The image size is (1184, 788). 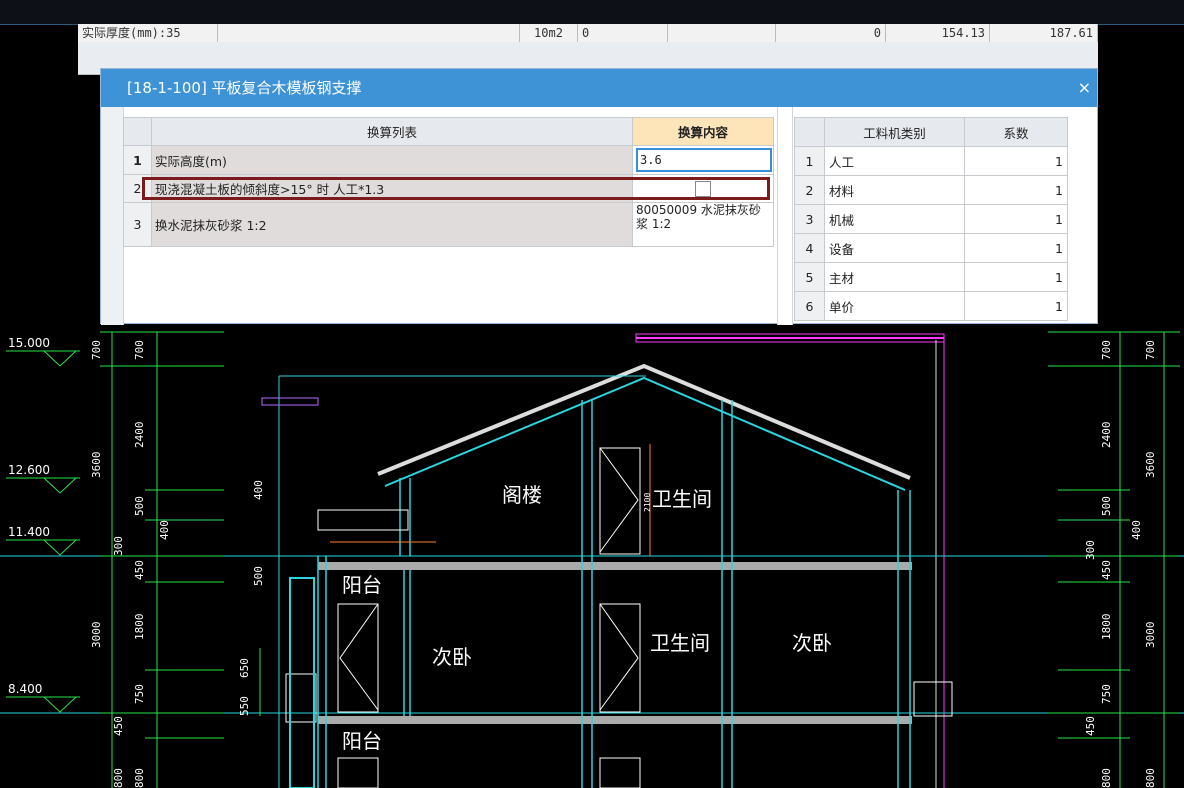 What do you see at coordinates (809, 277) in the screenshot?
I see `row-number: 5` at bounding box center [809, 277].